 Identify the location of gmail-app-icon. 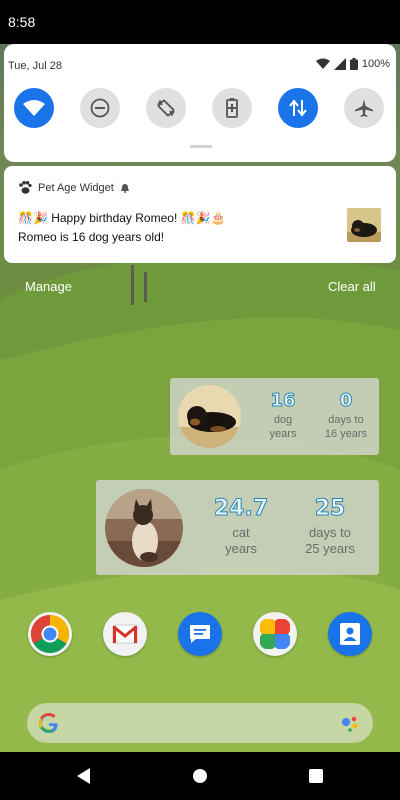
(125, 634).